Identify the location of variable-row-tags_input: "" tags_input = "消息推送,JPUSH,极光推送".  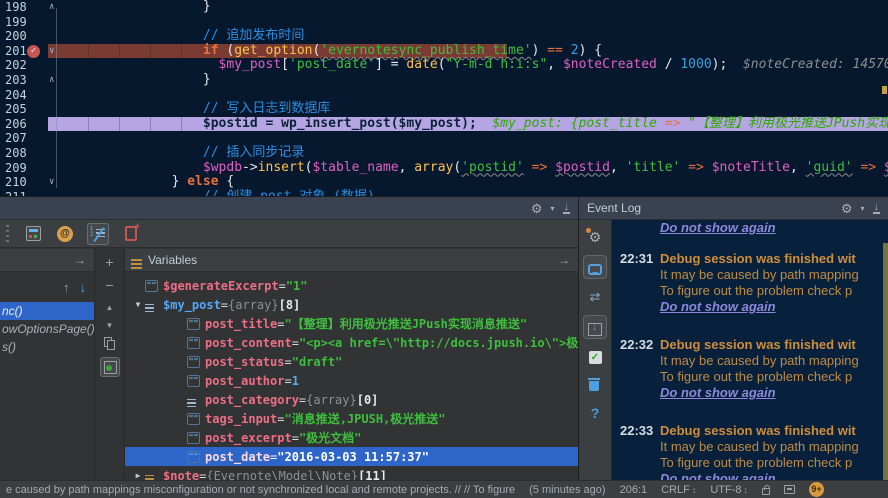
(351, 418).